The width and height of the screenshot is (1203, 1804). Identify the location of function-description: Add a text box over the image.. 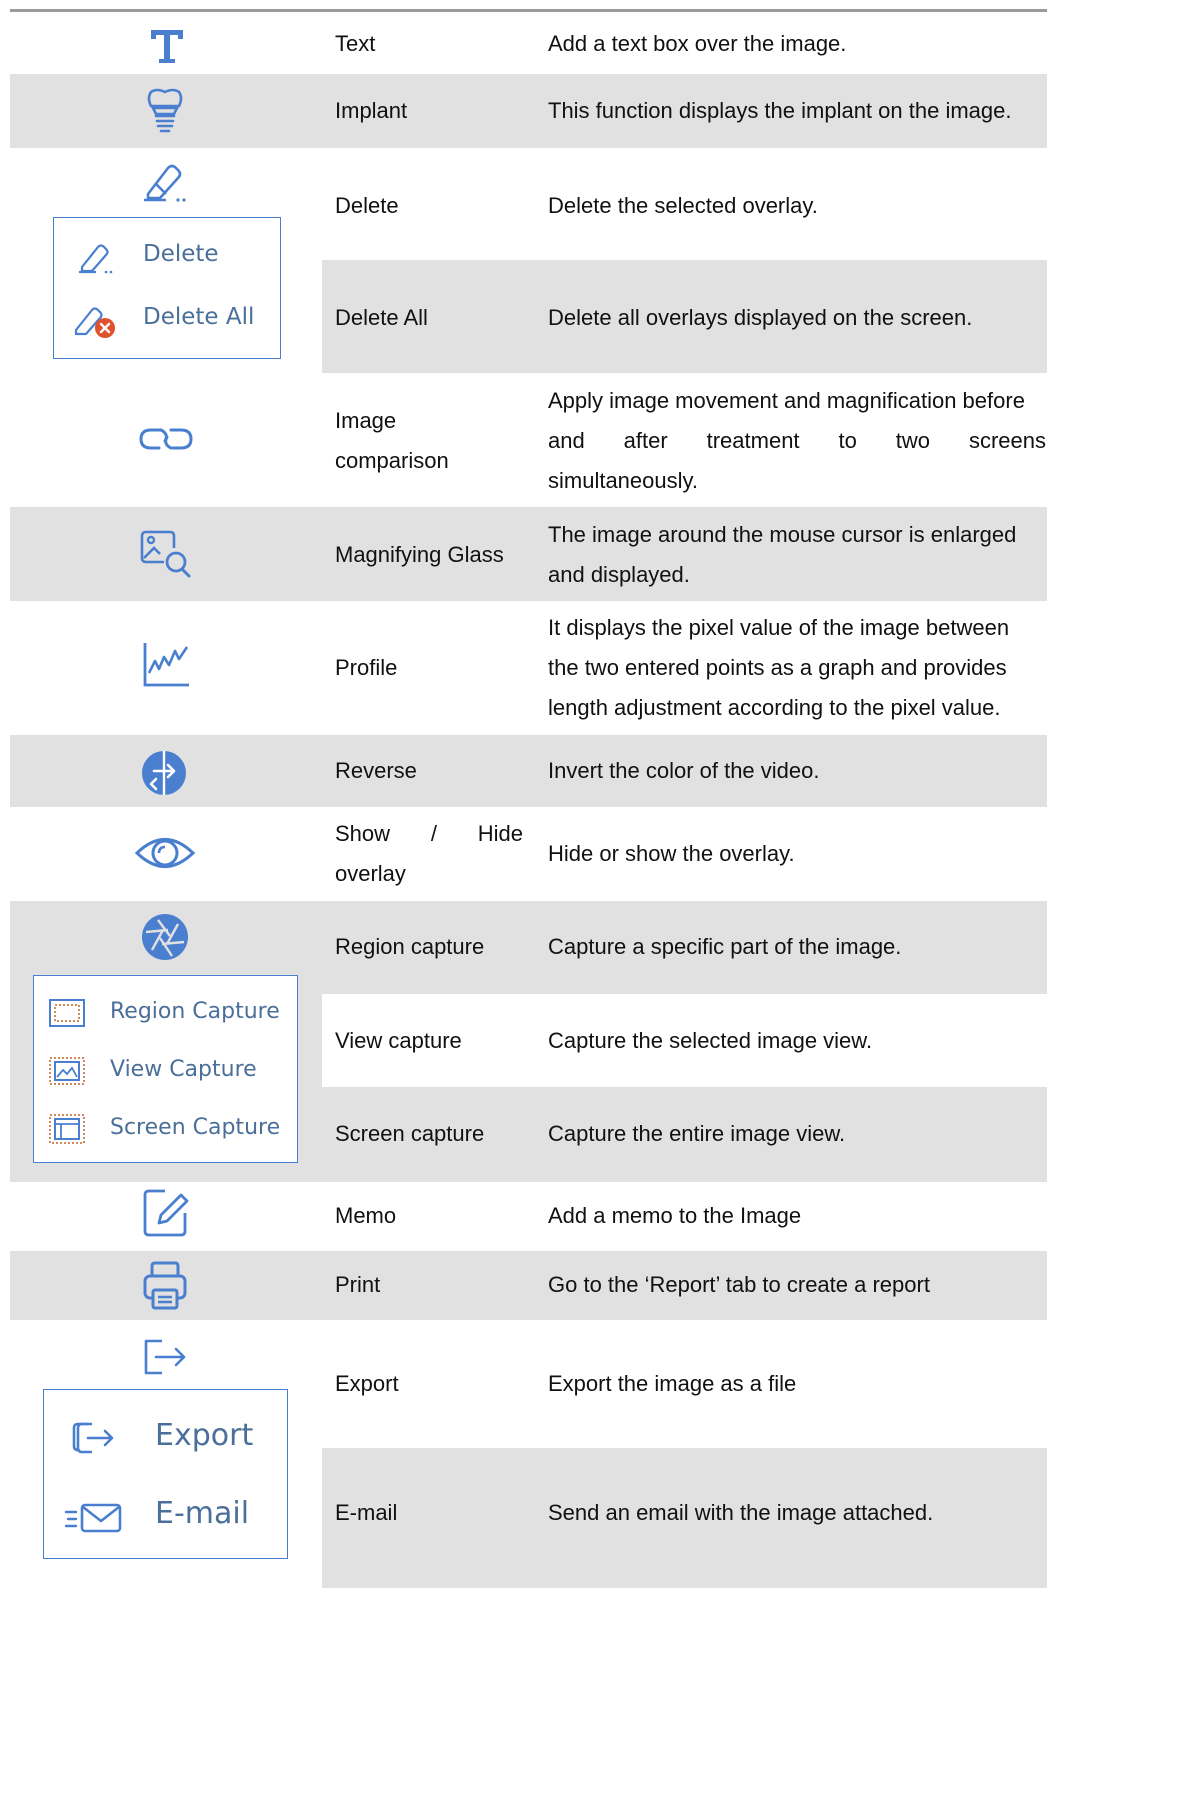
(697, 43).